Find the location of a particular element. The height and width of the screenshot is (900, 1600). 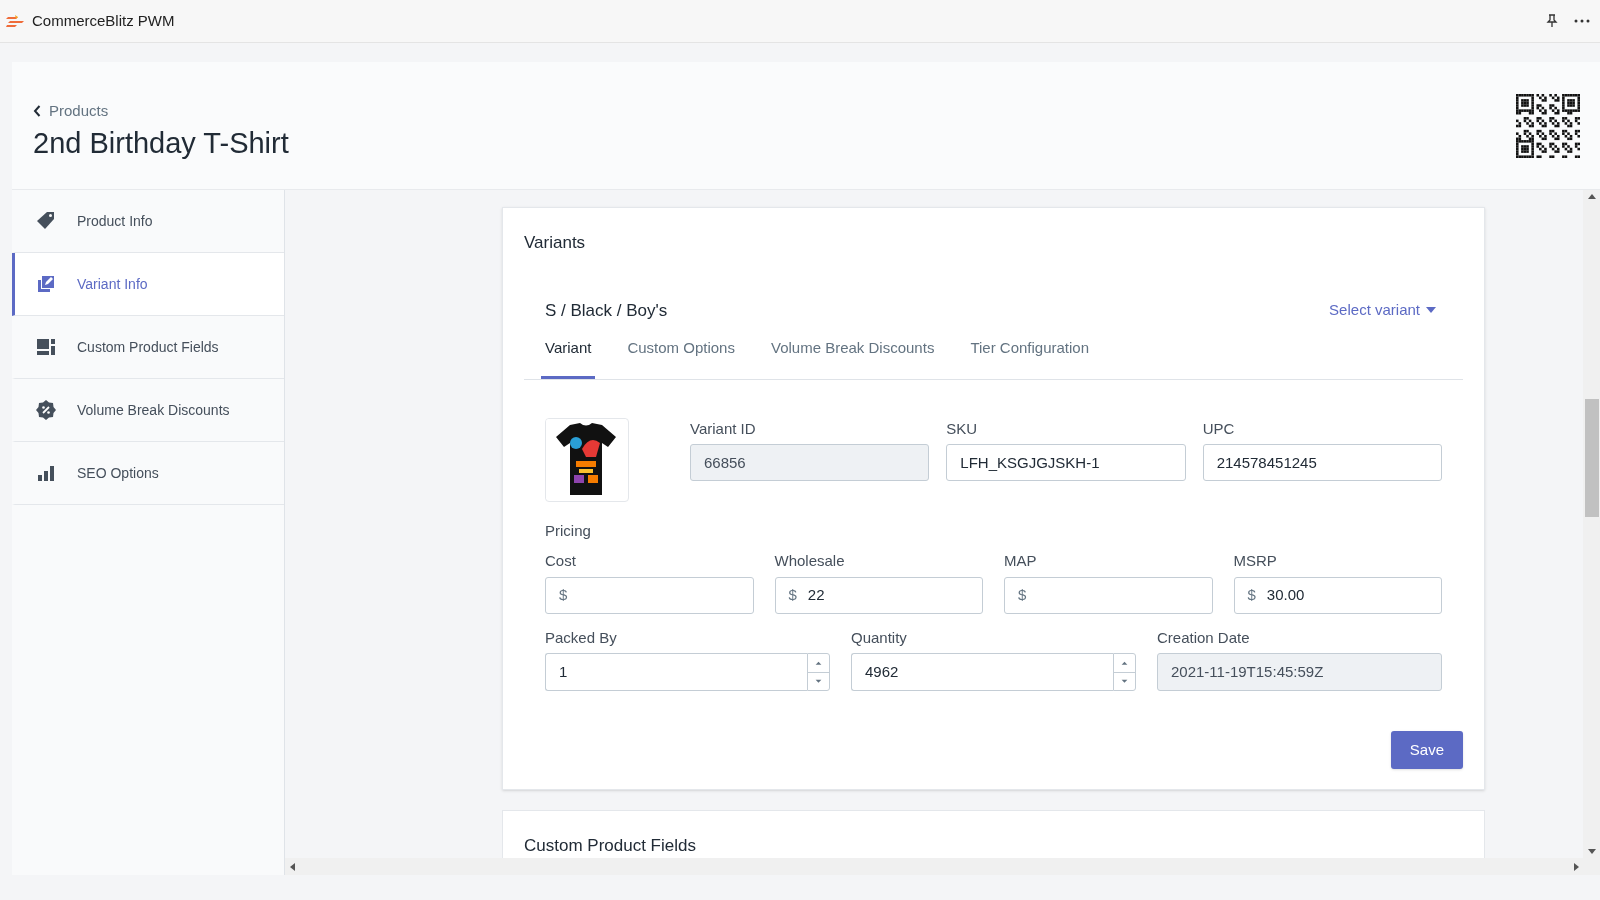

qr-code is located at coordinates (1548, 125).